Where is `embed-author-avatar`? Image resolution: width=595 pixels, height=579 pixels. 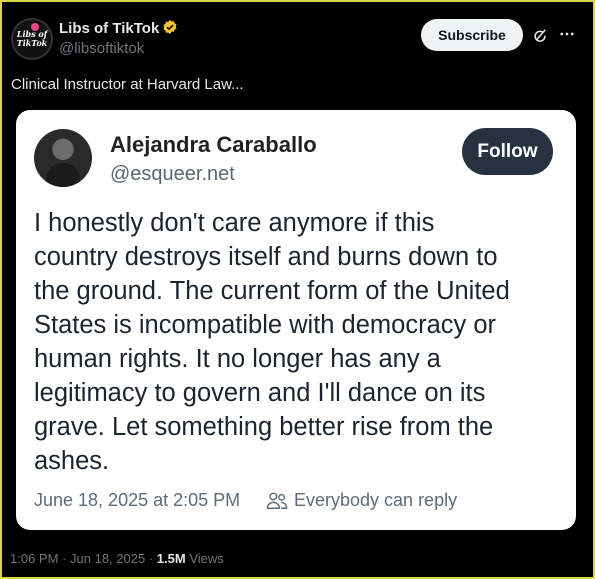
embed-author-avatar is located at coordinates (63, 158).